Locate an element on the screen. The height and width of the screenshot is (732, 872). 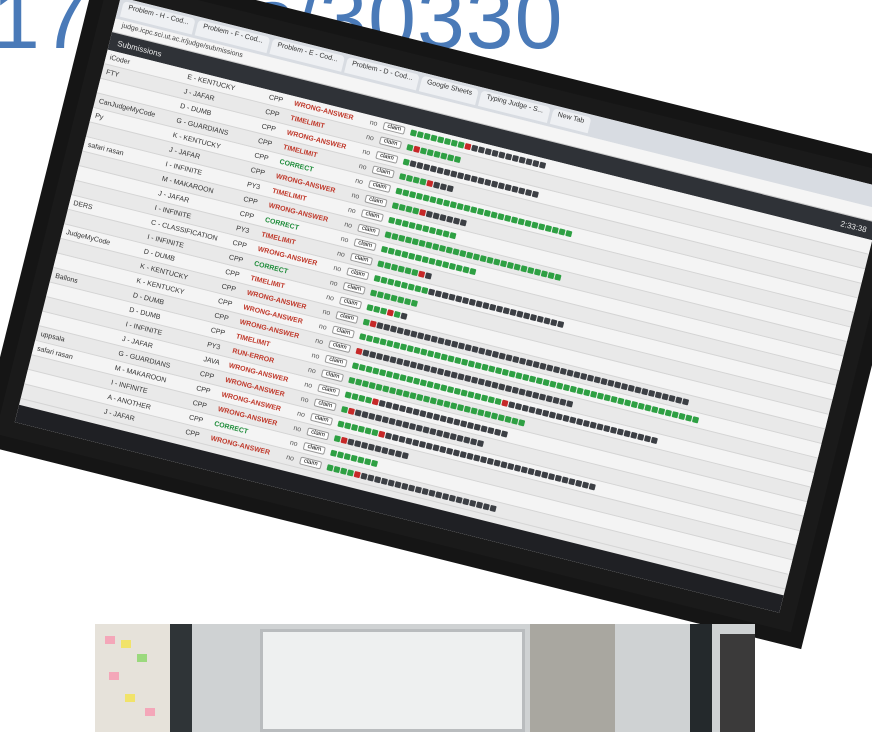
room-photo is located at coordinates (425, 678).